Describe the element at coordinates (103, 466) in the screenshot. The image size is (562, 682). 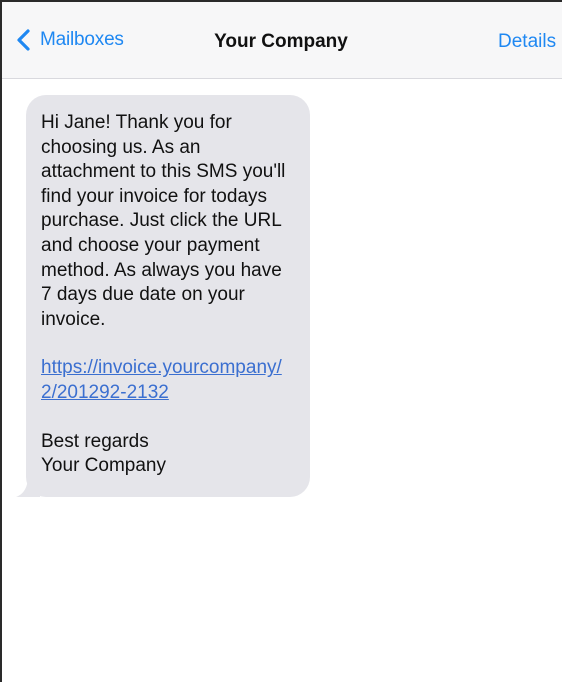
I see `closing-signature: Your Company` at that location.